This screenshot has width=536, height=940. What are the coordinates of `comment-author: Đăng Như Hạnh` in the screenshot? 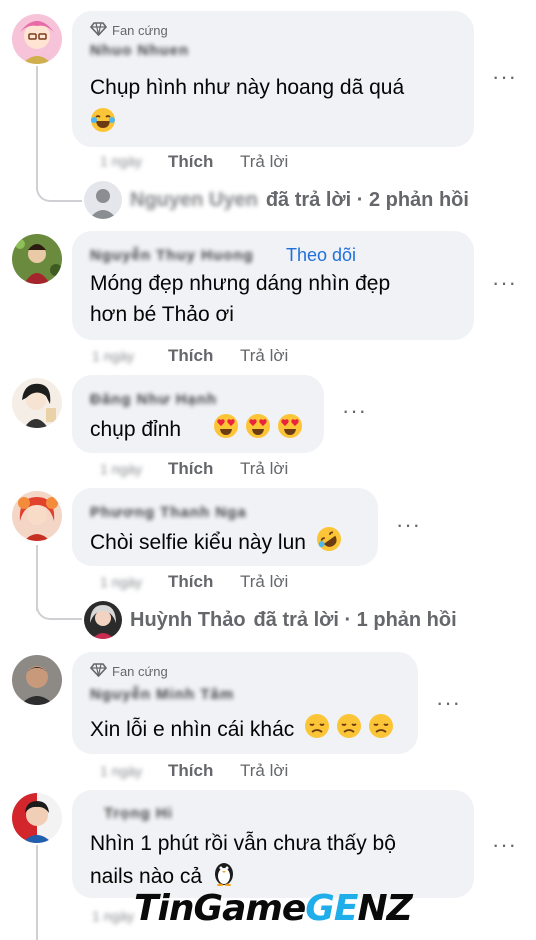 It's located at (153, 399).